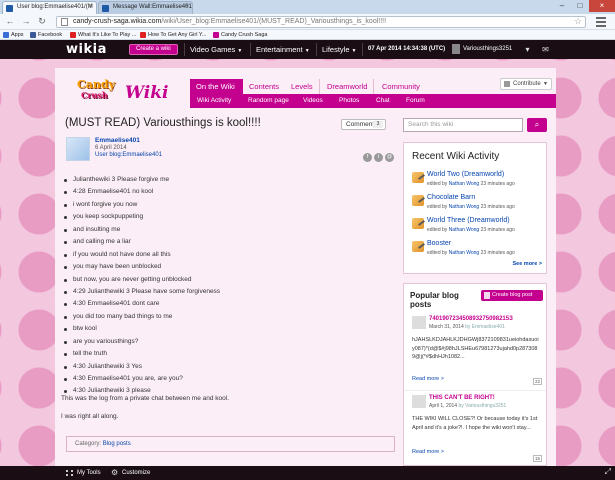 The image size is (615, 480). Describe the element at coordinates (153, 49) in the screenshot. I see `create-wiki-button: Create a wiki` at that location.